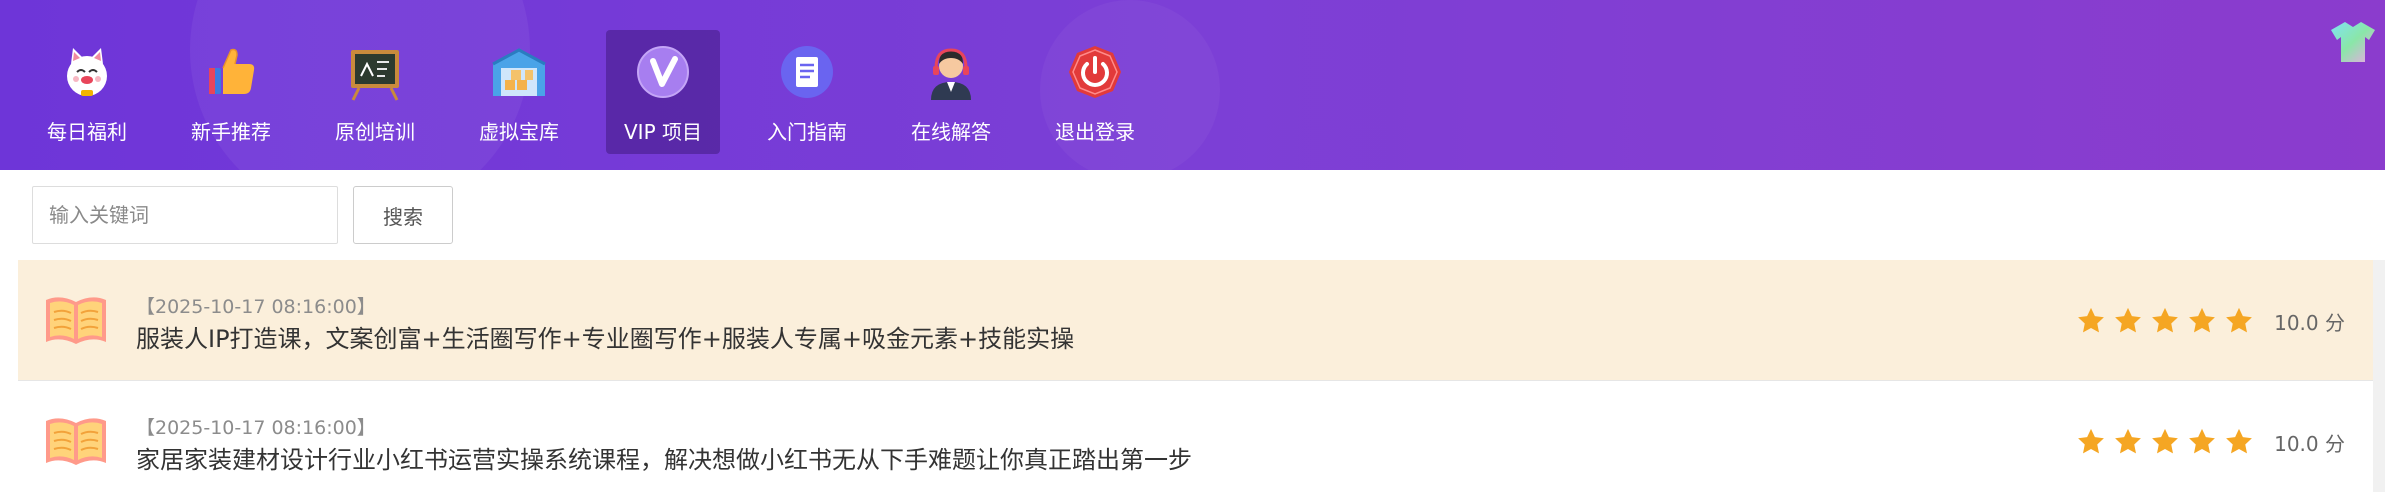 The height and width of the screenshot is (492, 2385). I want to click on nav-label: 原创培训, so click(375, 132).